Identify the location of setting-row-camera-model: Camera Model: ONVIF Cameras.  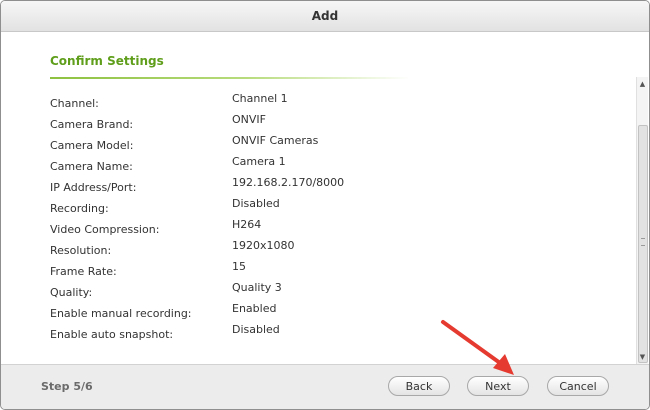
(330, 144).